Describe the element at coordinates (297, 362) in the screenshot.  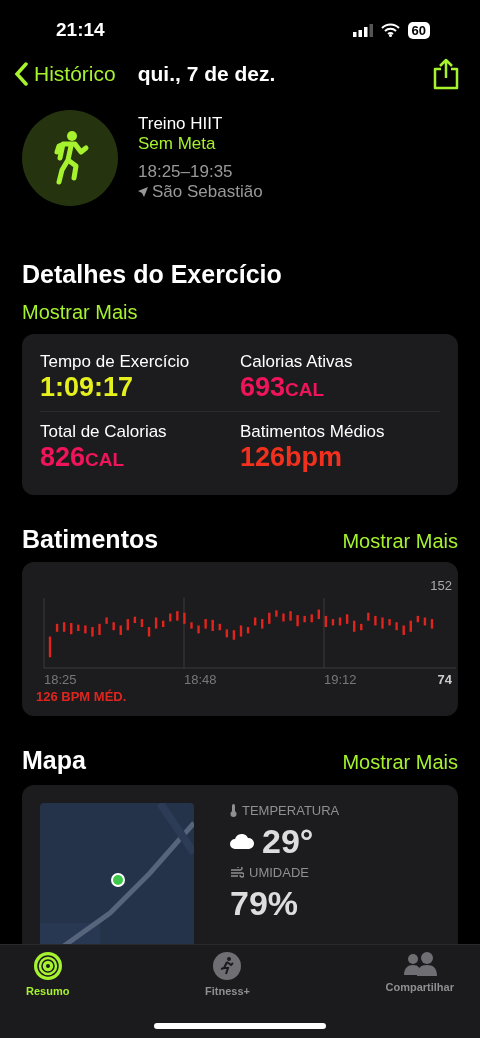
I see `metric-label: Calorias Ativas` at that location.